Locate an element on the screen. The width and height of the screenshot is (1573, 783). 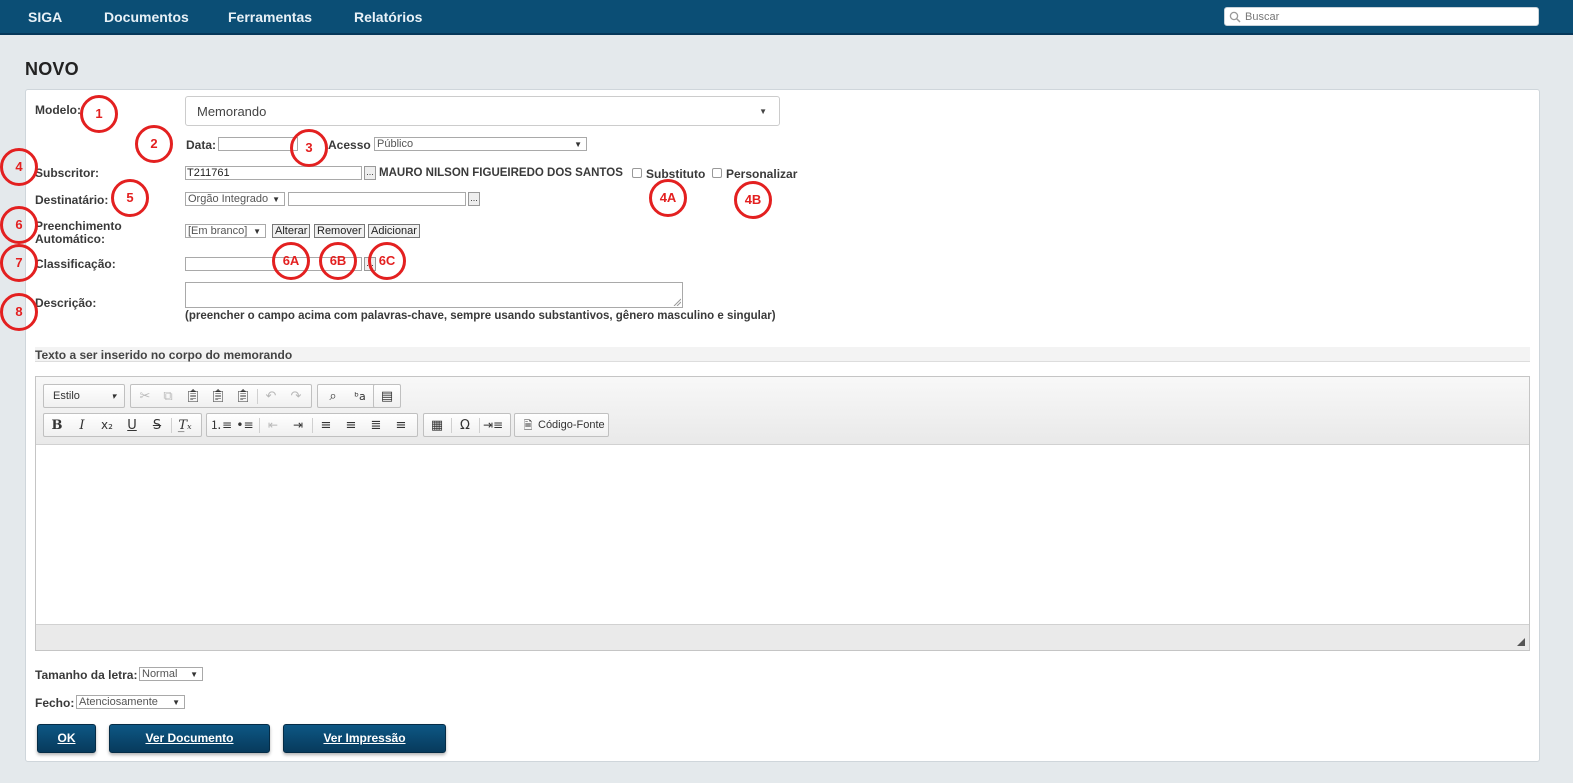
tamanho-value: Normal is located at coordinates (160, 674).